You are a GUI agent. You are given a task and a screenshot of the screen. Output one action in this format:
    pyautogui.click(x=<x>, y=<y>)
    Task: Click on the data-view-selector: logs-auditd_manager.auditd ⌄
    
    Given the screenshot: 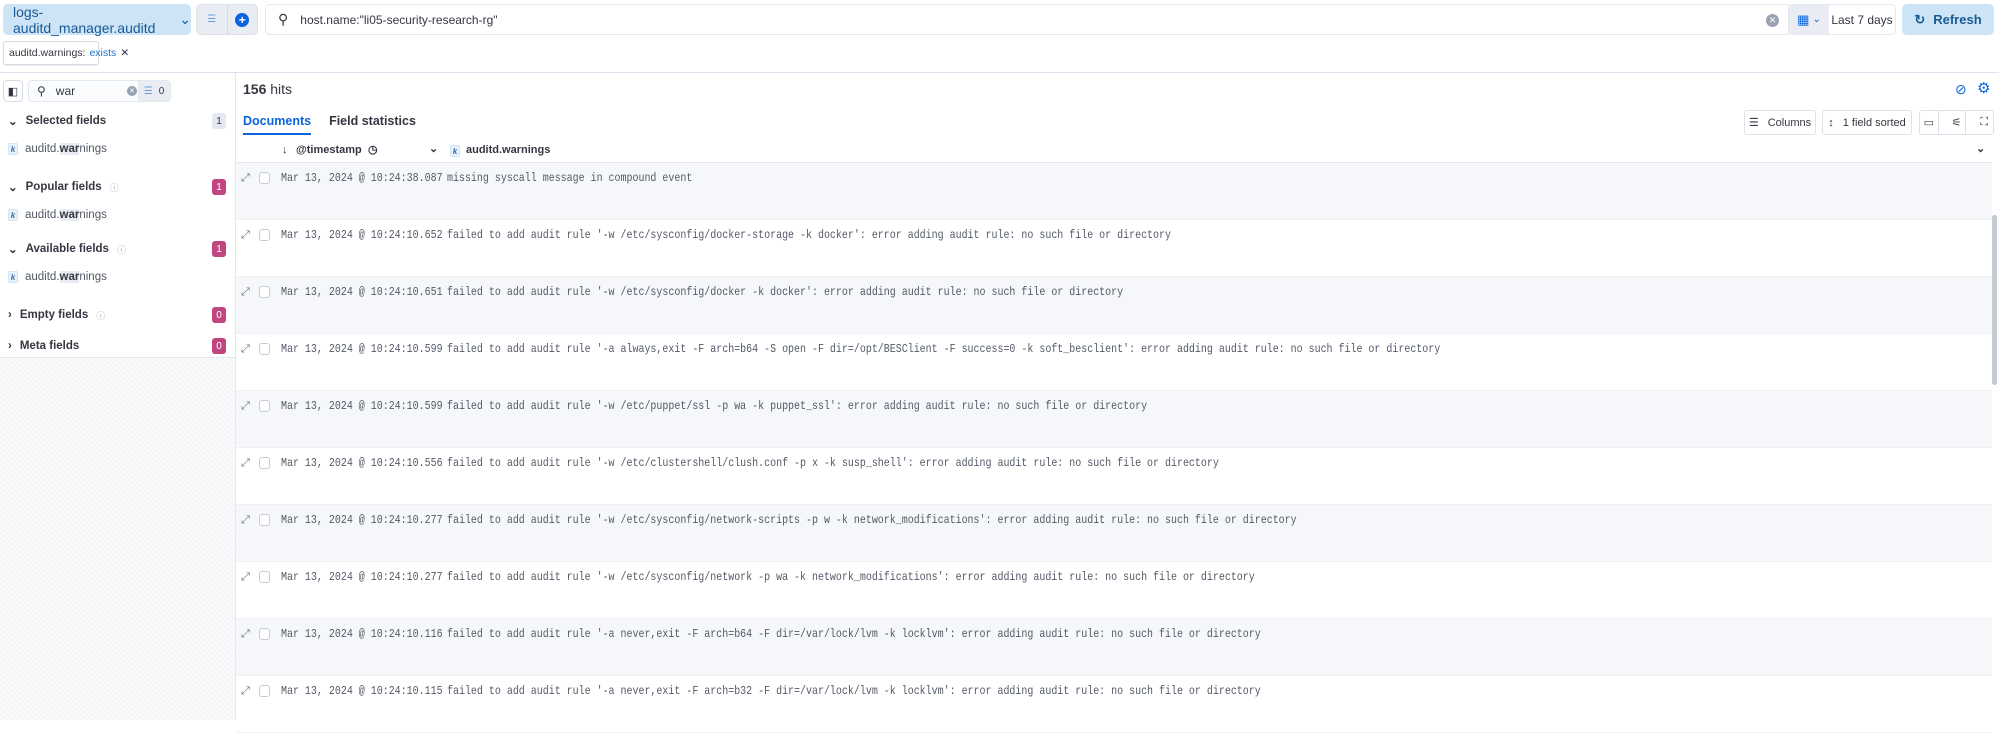 What is the action you would take?
    pyautogui.click(x=97, y=20)
    